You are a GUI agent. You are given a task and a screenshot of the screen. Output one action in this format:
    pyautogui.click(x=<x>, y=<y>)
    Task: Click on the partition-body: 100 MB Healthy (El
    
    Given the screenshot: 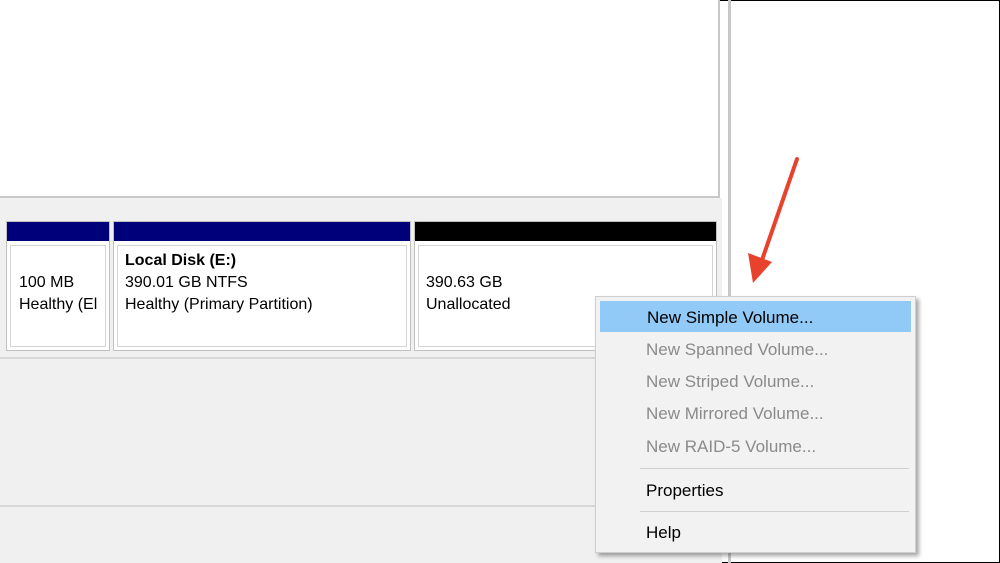 What is the action you would take?
    pyautogui.click(x=58, y=296)
    